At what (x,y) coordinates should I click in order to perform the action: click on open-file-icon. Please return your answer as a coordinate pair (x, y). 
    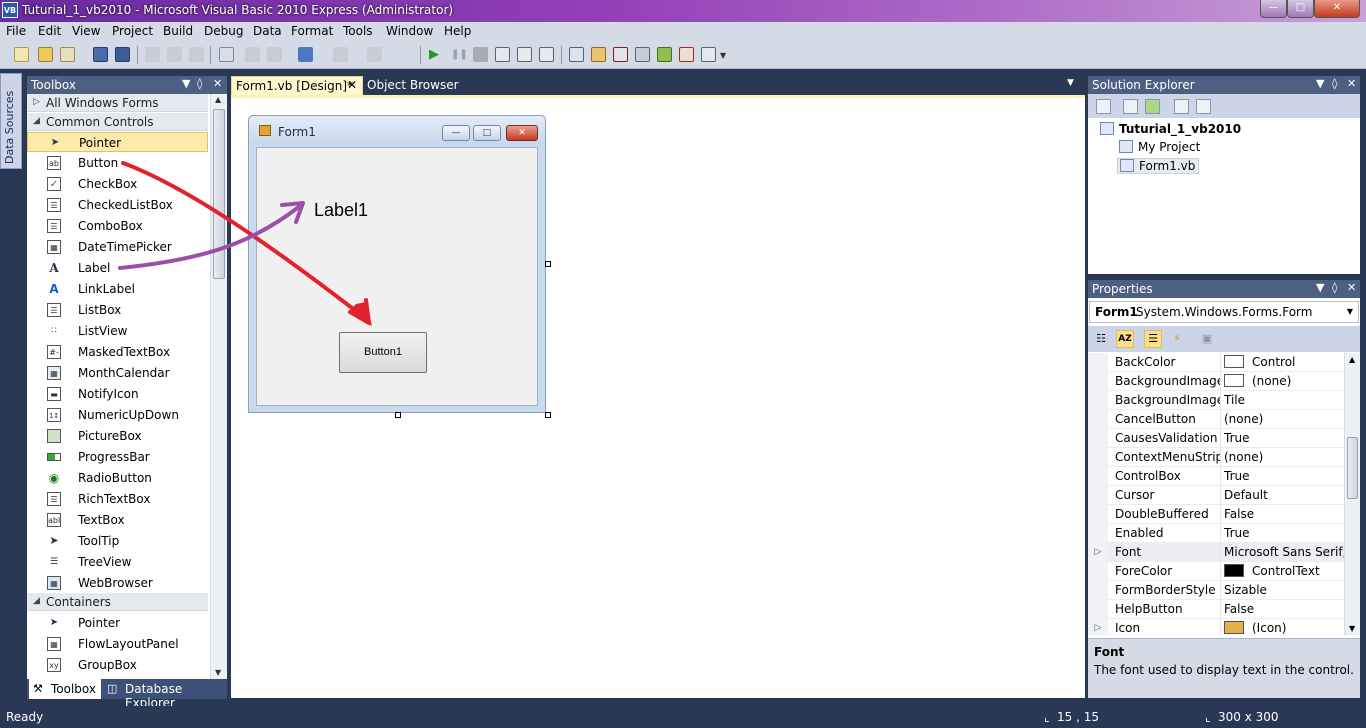
    Looking at the image, I should click on (45, 54).